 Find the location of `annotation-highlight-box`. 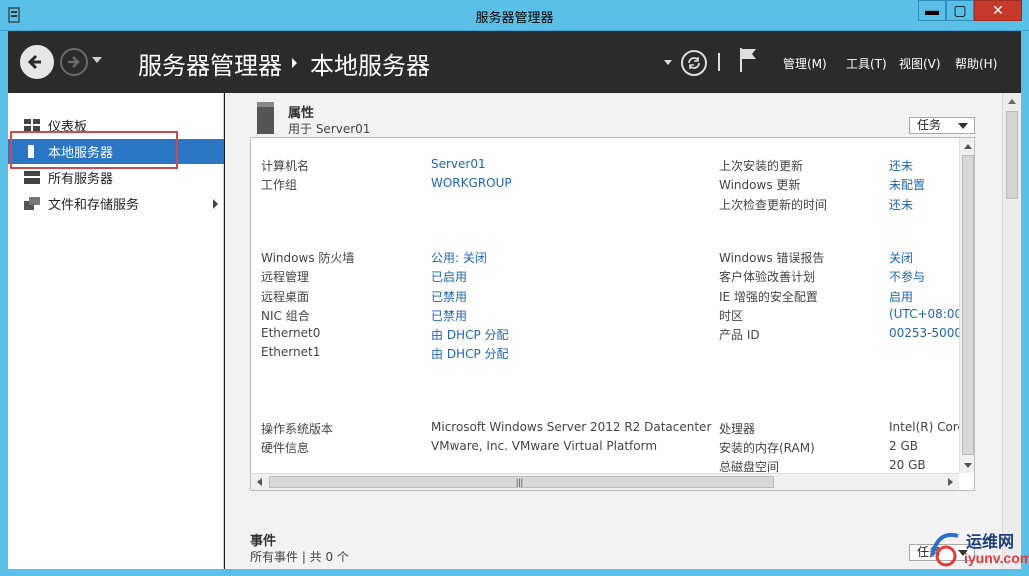

annotation-highlight-box is located at coordinates (94, 150).